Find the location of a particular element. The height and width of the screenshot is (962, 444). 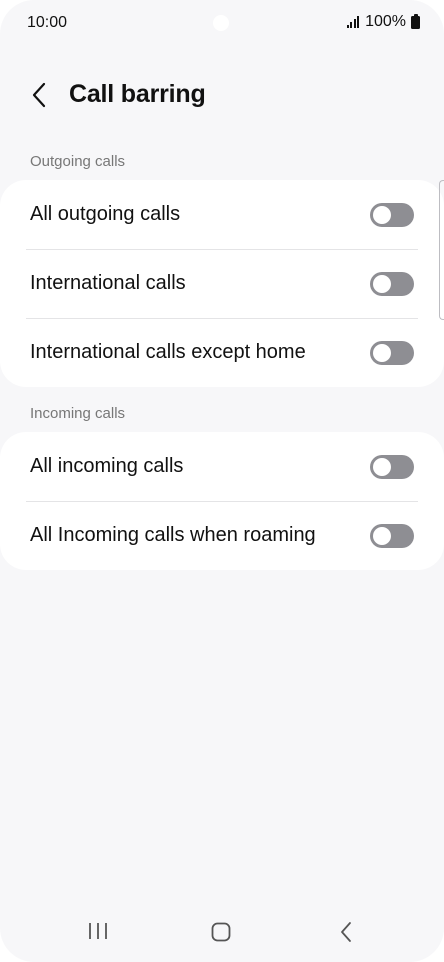

setting-label: All Incoming calls when roaming is located at coordinates (173, 535).